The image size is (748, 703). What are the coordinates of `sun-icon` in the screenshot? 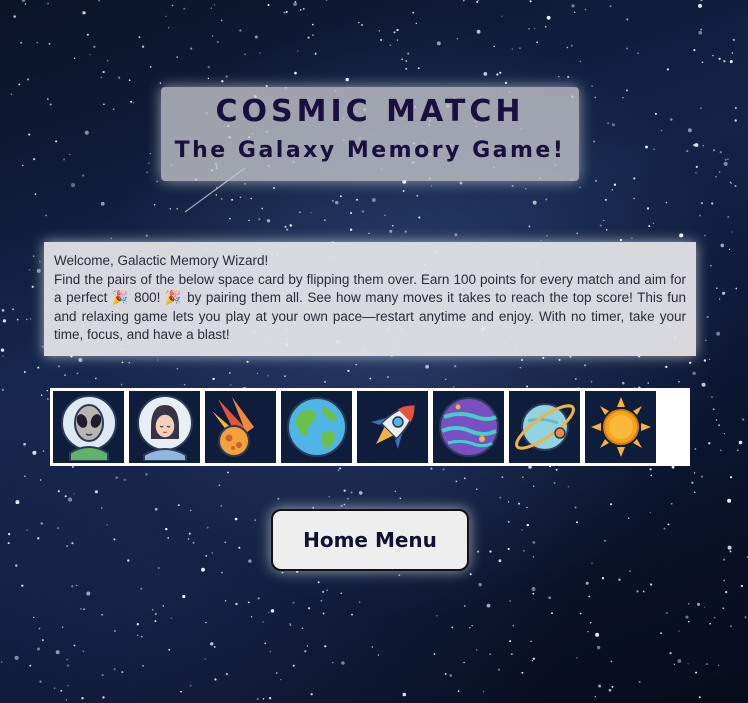 It's located at (620, 427).